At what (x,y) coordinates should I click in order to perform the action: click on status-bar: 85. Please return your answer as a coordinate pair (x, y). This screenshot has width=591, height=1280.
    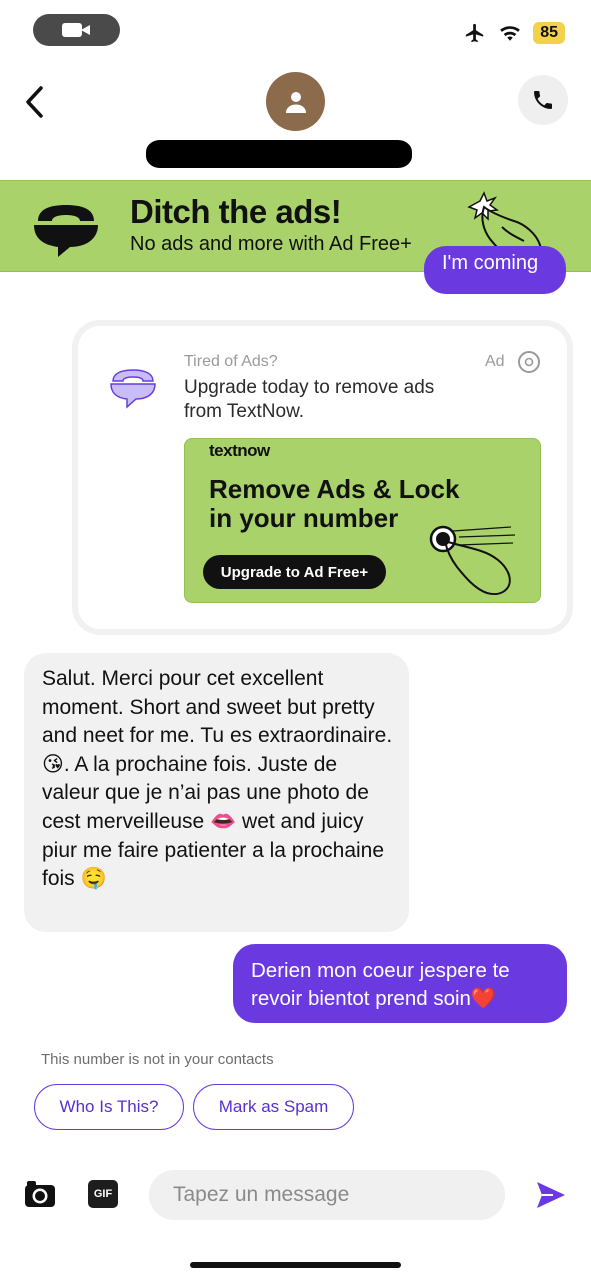
    Looking at the image, I should click on (295, 30).